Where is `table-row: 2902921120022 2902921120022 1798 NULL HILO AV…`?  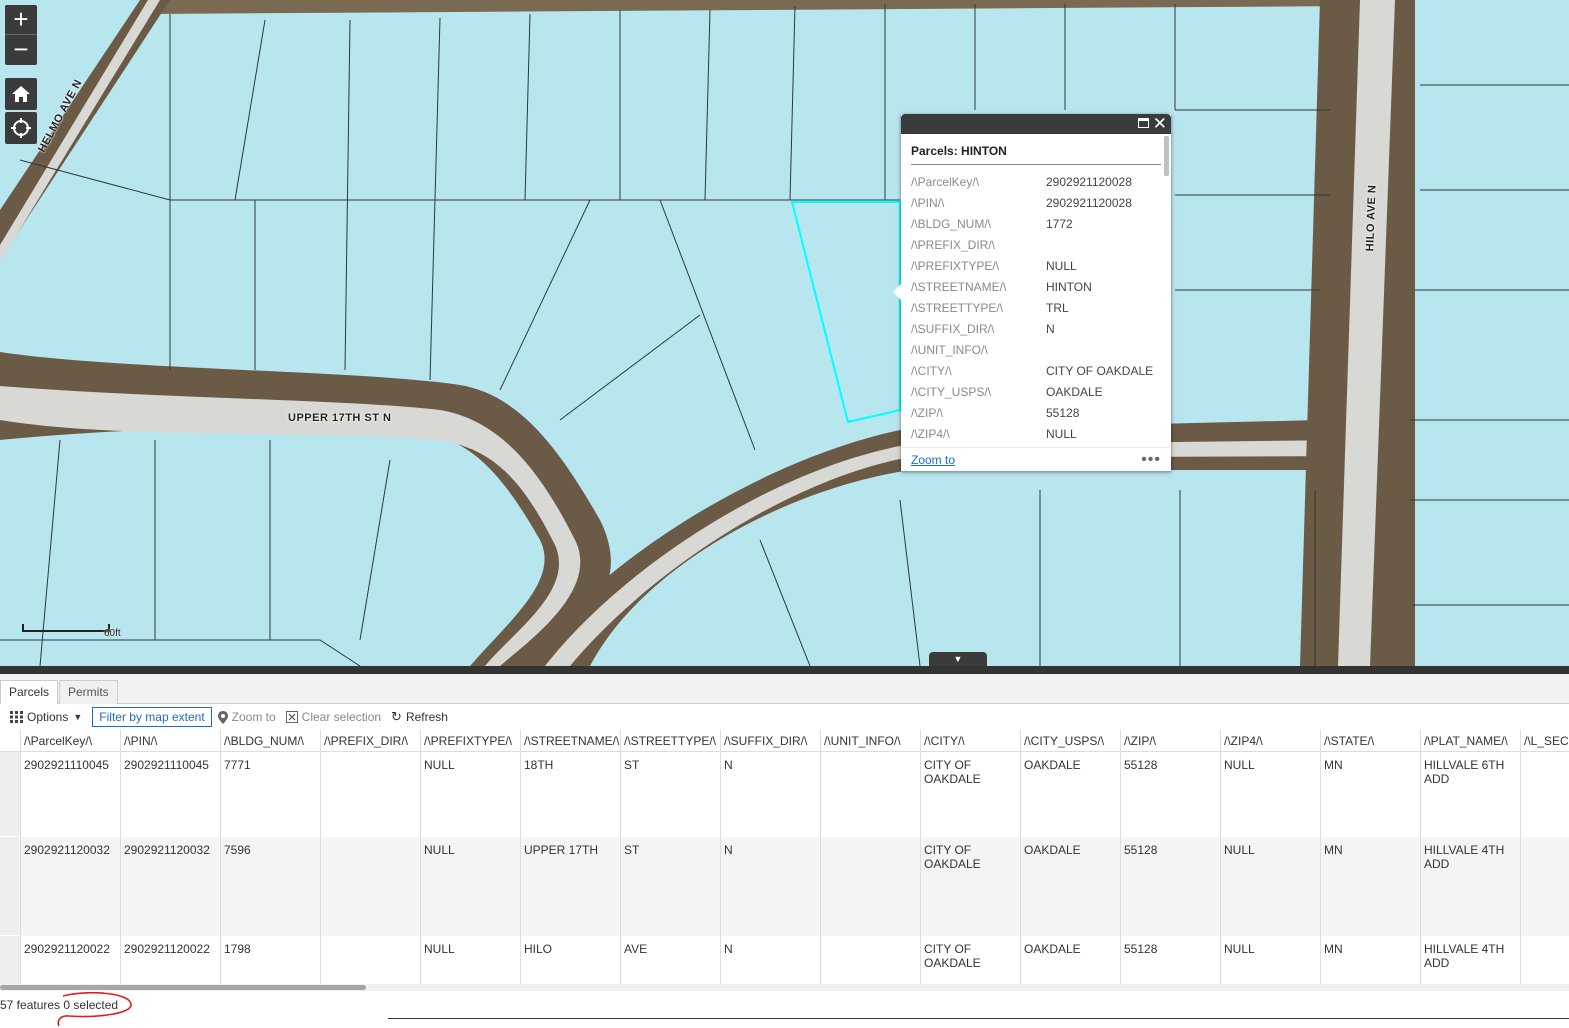 table-row: 2902921120022 2902921120022 1798 NULL HILO AV… is located at coordinates (784, 961).